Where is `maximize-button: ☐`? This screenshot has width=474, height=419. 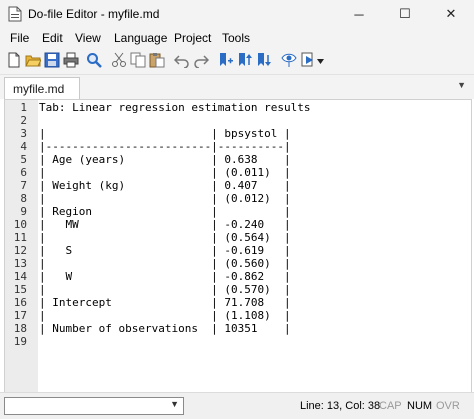 maximize-button: ☐ is located at coordinates (405, 14).